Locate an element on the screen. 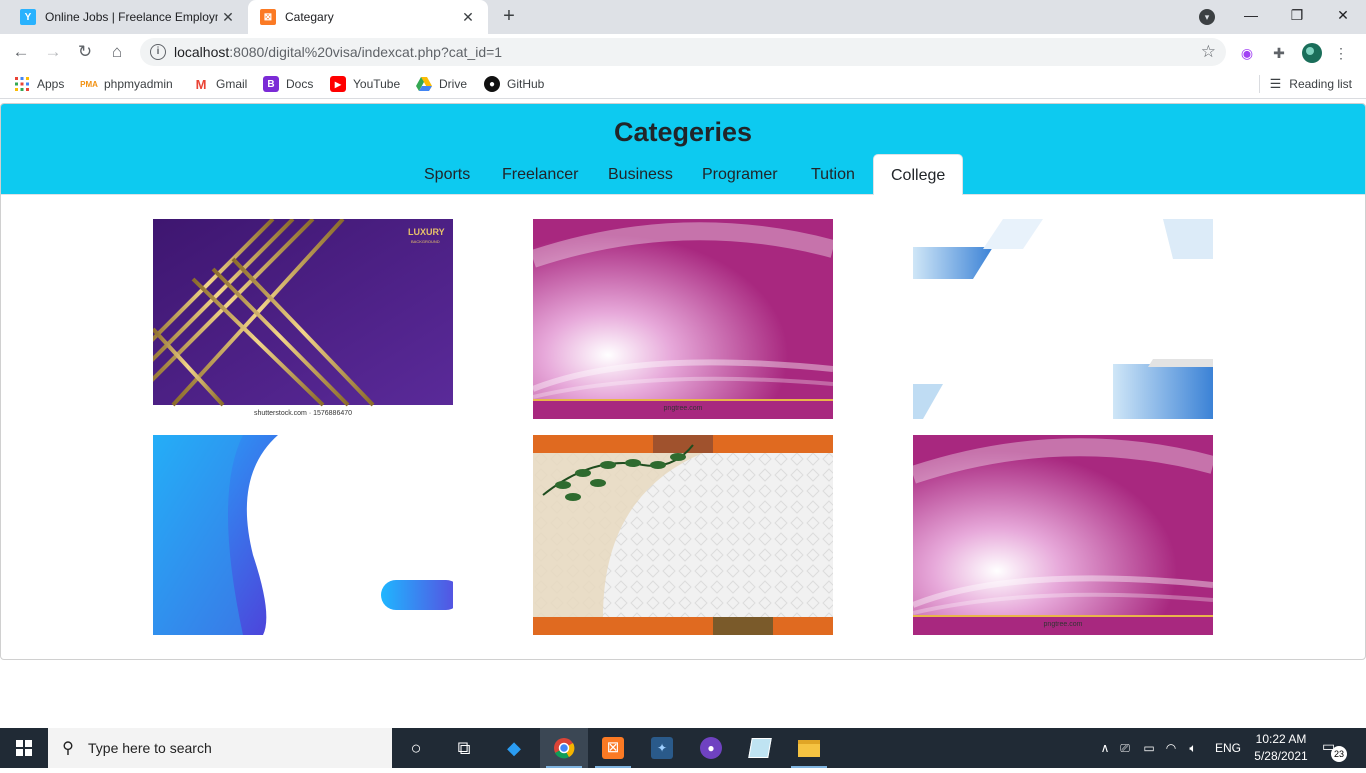 The height and width of the screenshot is (773, 1366). browser-tab-freelancer: Y Online Jobs | Freelance Employm ✕ is located at coordinates (128, 17).